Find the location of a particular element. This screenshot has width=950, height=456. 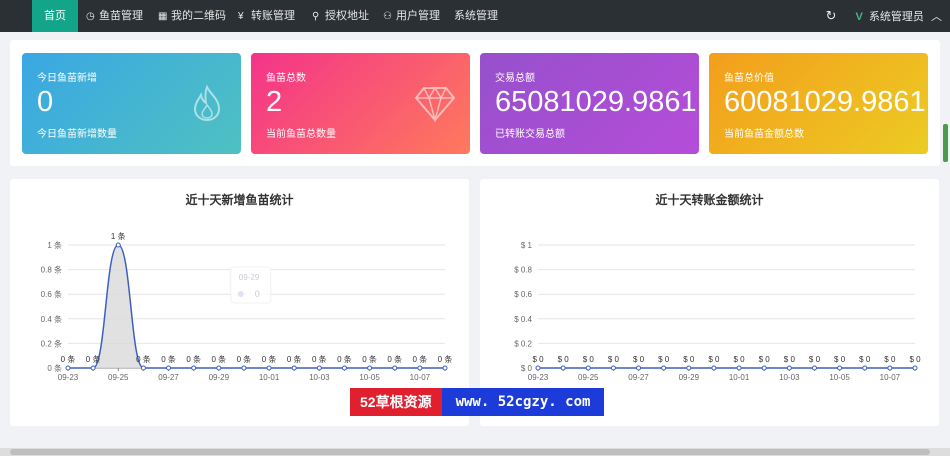

stat-card-transaction-total: 交易总额 65081029.9861 已转账交易总额 is located at coordinates (589, 103).